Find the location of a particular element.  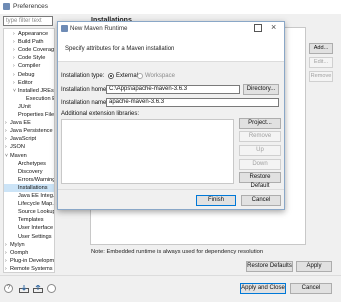

tree-item-label: Appearance is located at coordinates (33, 34).